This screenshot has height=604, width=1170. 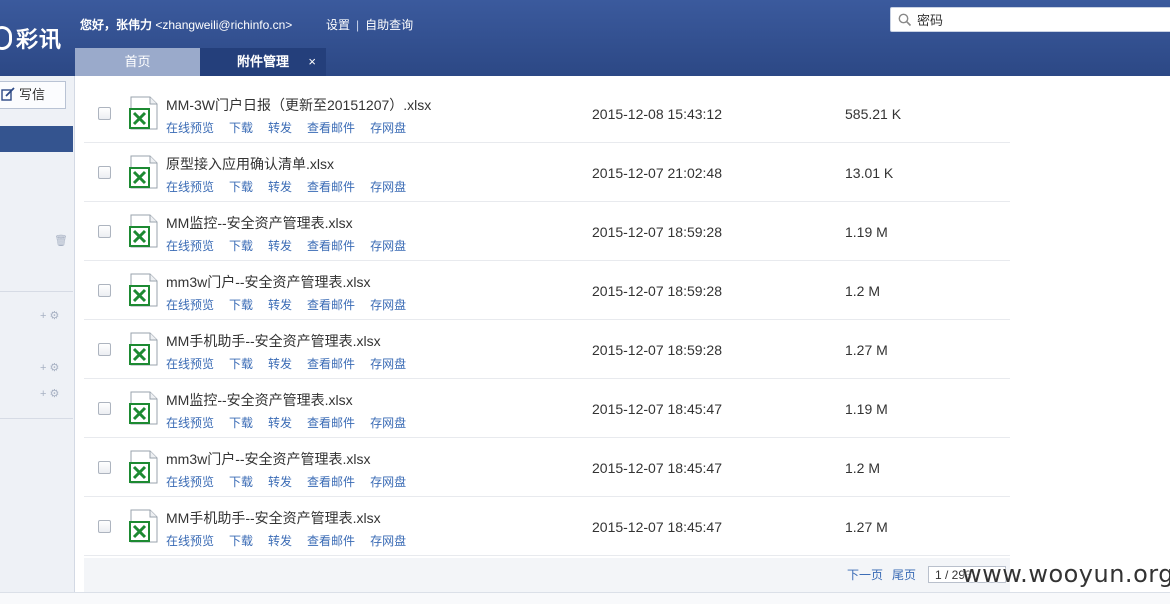 What do you see at coordinates (657, 232) in the screenshot?
I see `file-date: 2015-12-07 18:59:28` at bounding box center [657, 232].